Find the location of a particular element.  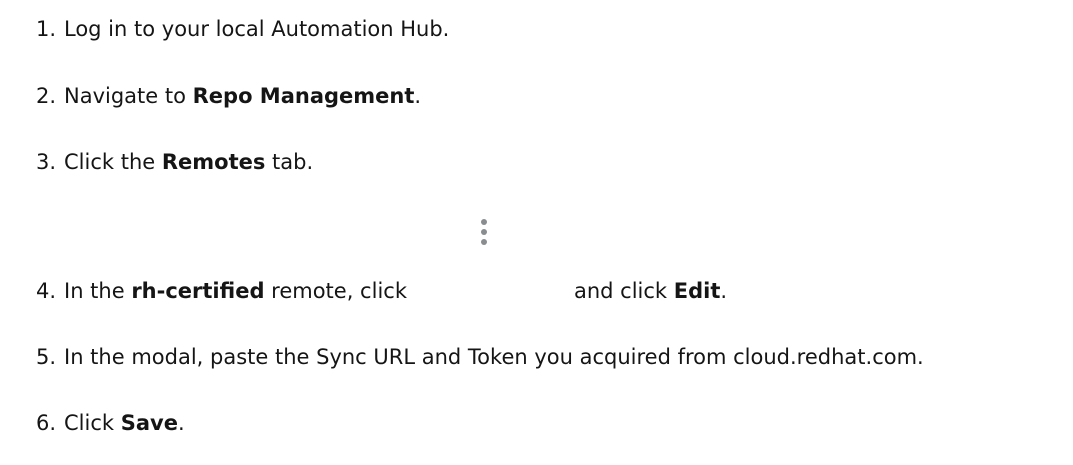

kebab-icon-slot is located at coordinates (490, 262).